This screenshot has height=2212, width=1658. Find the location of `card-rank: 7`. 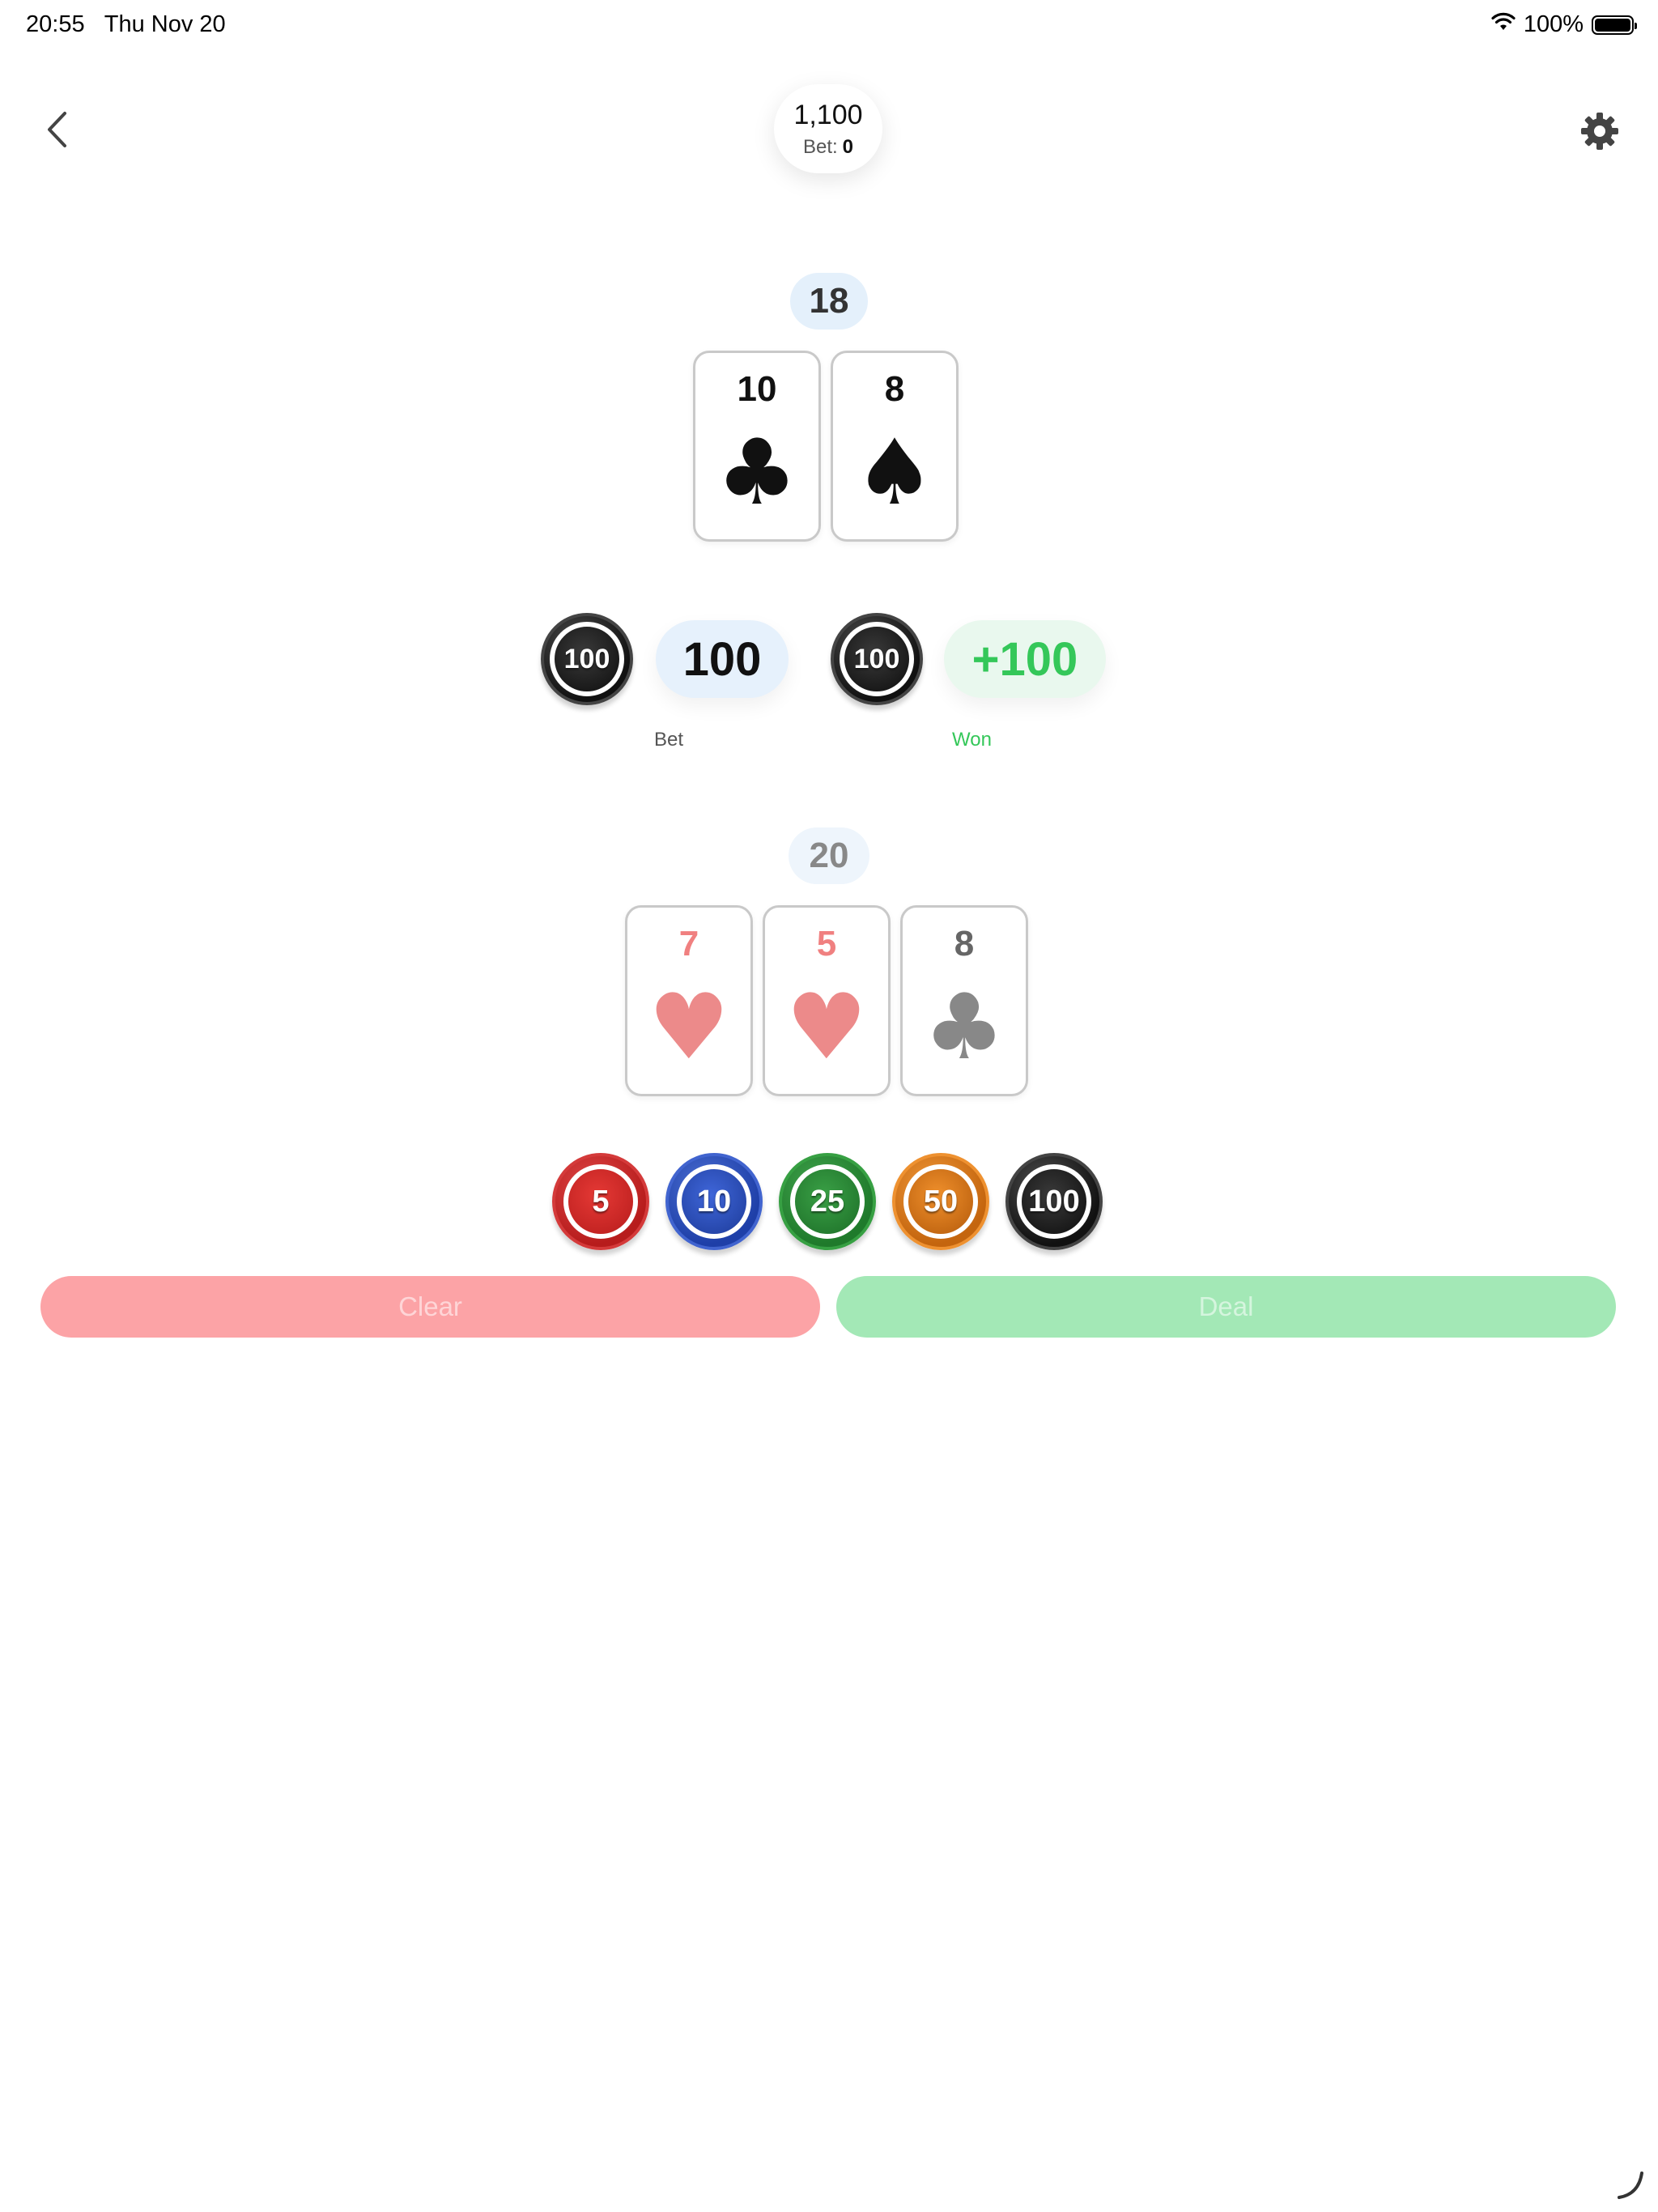

card-rank: 7 is located at coordinates (688, 944).